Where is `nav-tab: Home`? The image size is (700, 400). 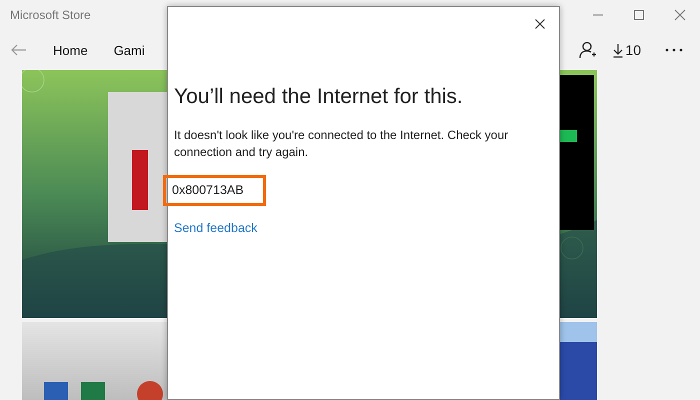
nav-tab: Home is located at coordinates (70, 50).